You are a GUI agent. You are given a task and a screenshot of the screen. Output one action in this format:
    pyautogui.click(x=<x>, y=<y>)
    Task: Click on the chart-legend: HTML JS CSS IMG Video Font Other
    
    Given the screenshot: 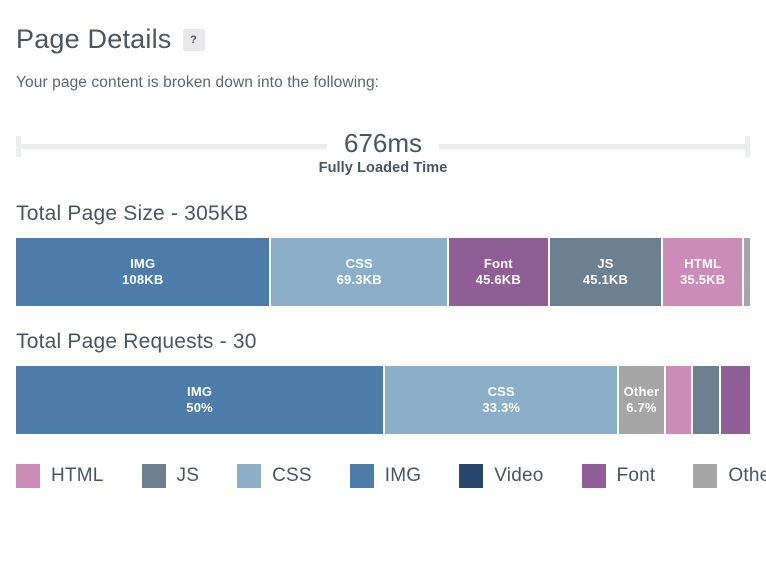 What is the action you would take?
    pyautogui.click(x=391, y=476)
    